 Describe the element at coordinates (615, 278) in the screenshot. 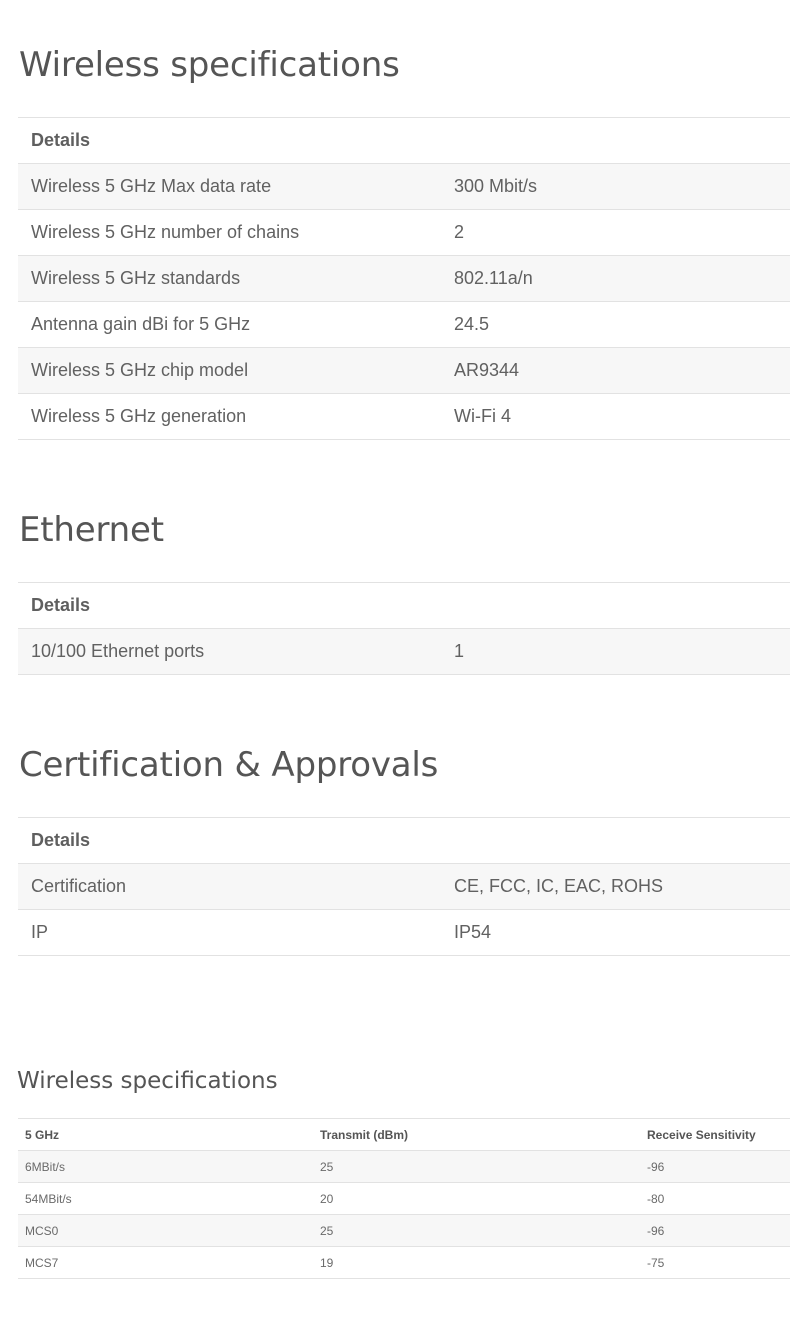

I see `spec-value: 802.11a/n` at that location.